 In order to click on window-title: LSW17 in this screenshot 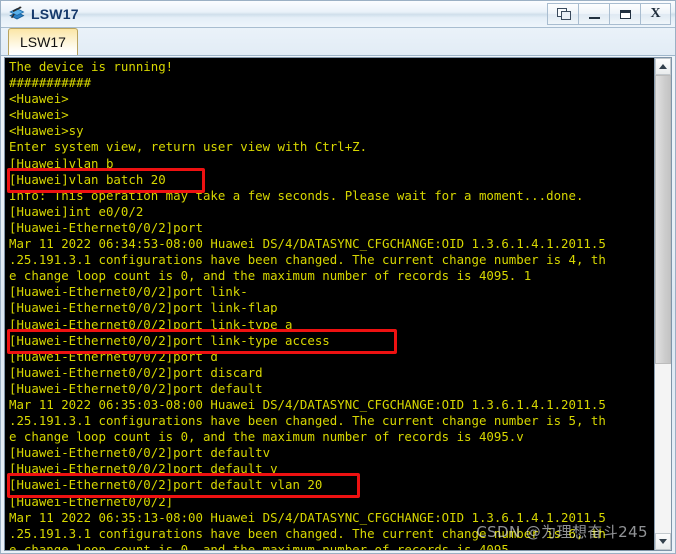, I will do `click(55, 14)`.